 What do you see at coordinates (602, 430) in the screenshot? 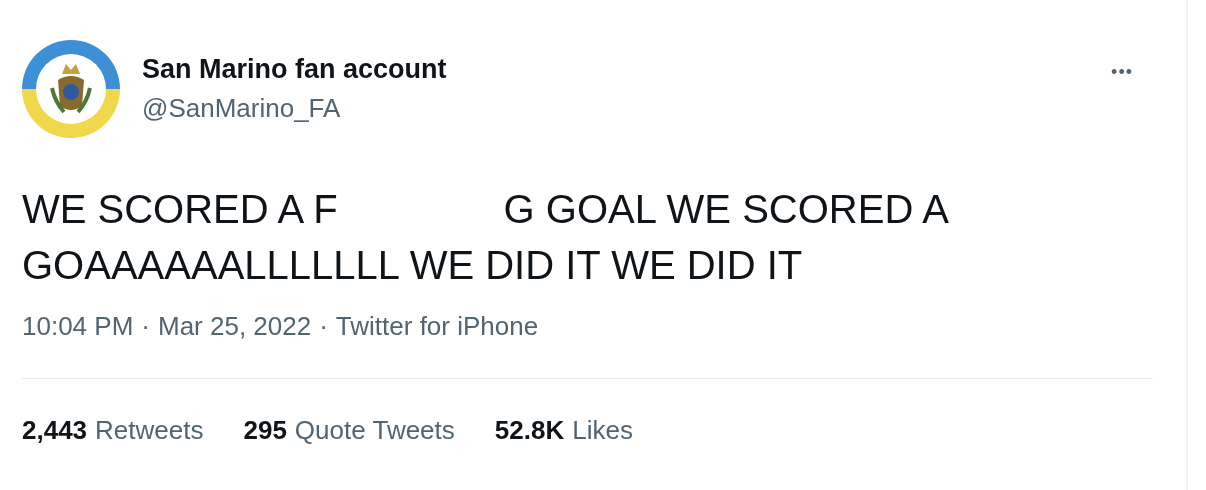
I see `stat-label: Likes` at bounding box center [602, 430].